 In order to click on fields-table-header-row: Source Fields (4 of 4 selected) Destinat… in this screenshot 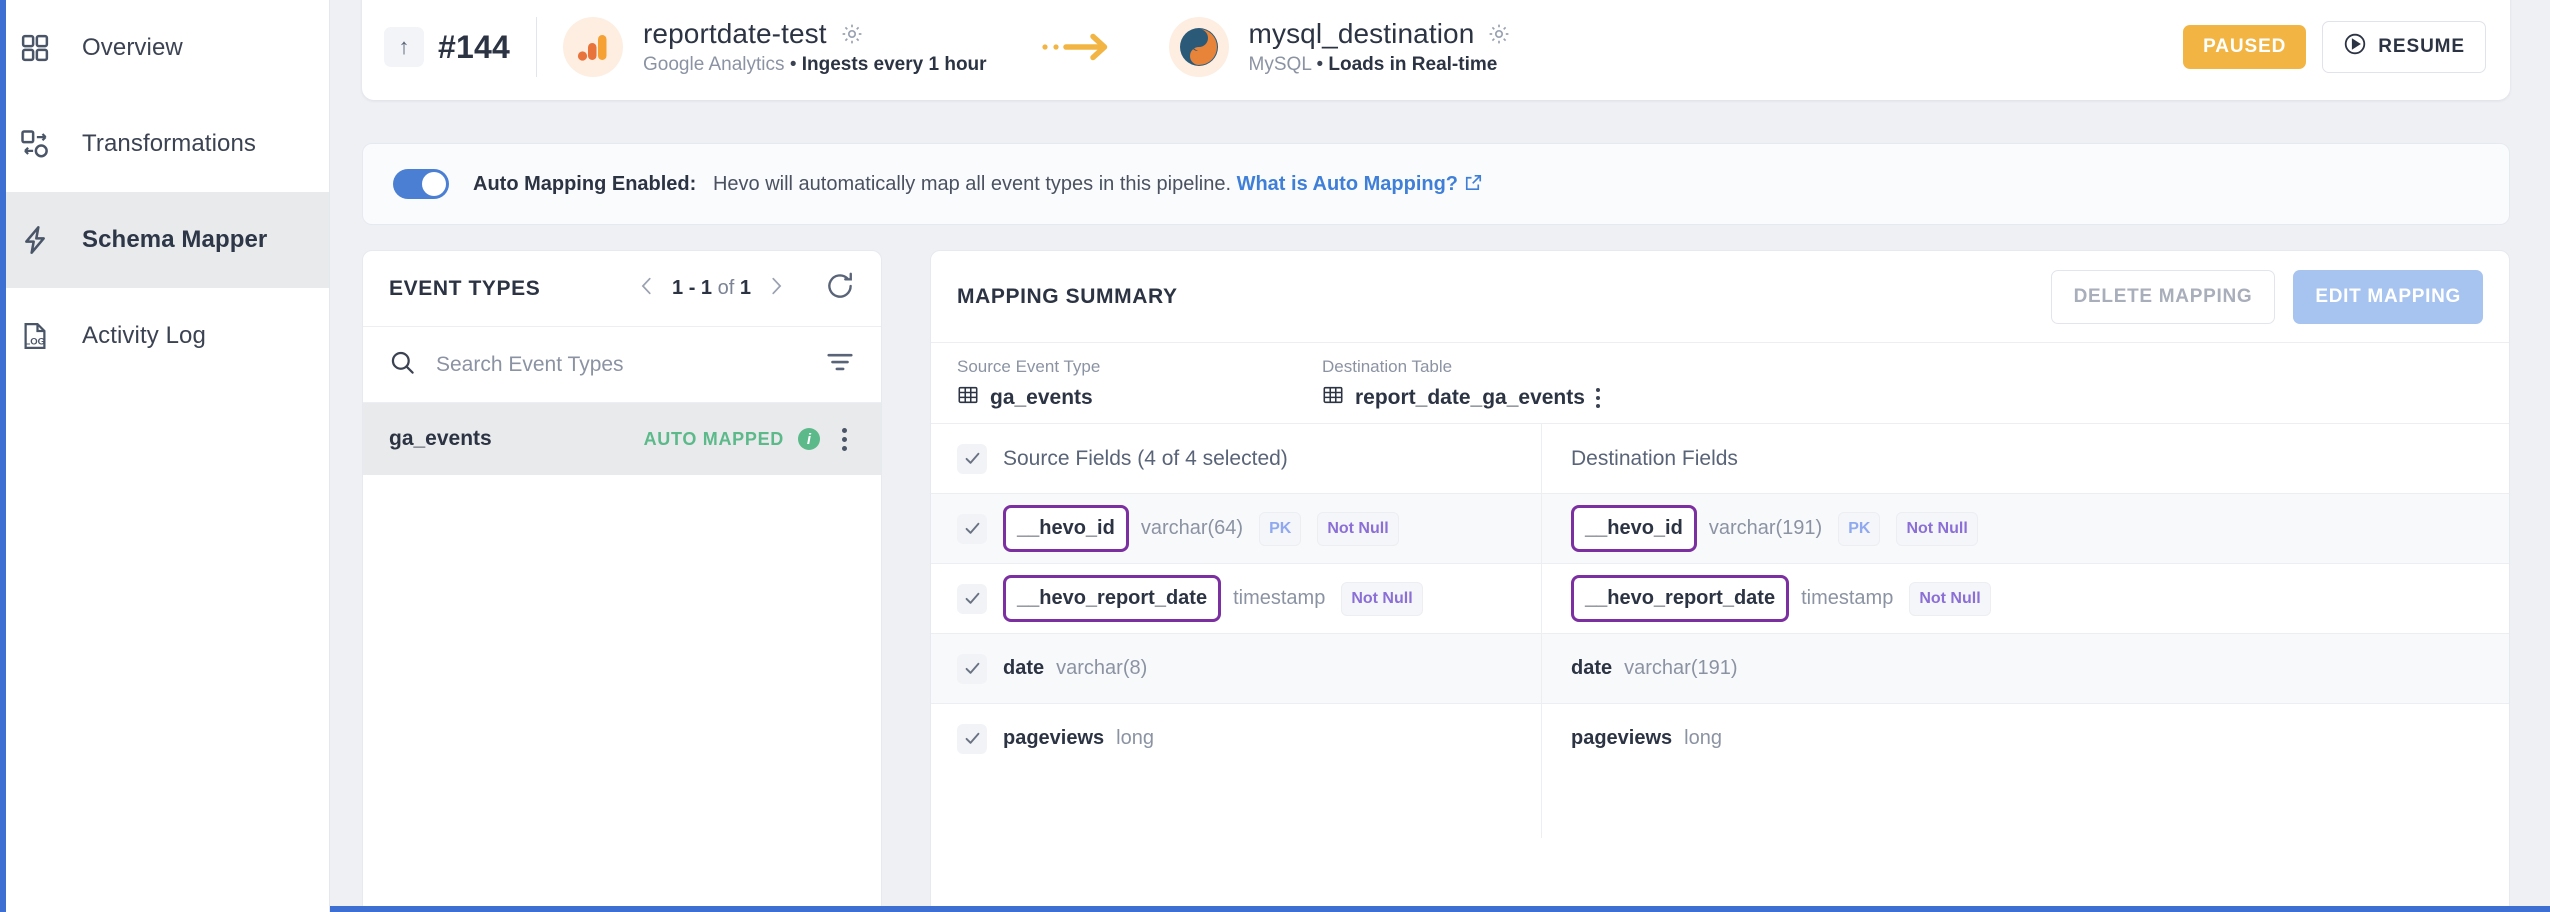, I will do `click(1720, 458)`.